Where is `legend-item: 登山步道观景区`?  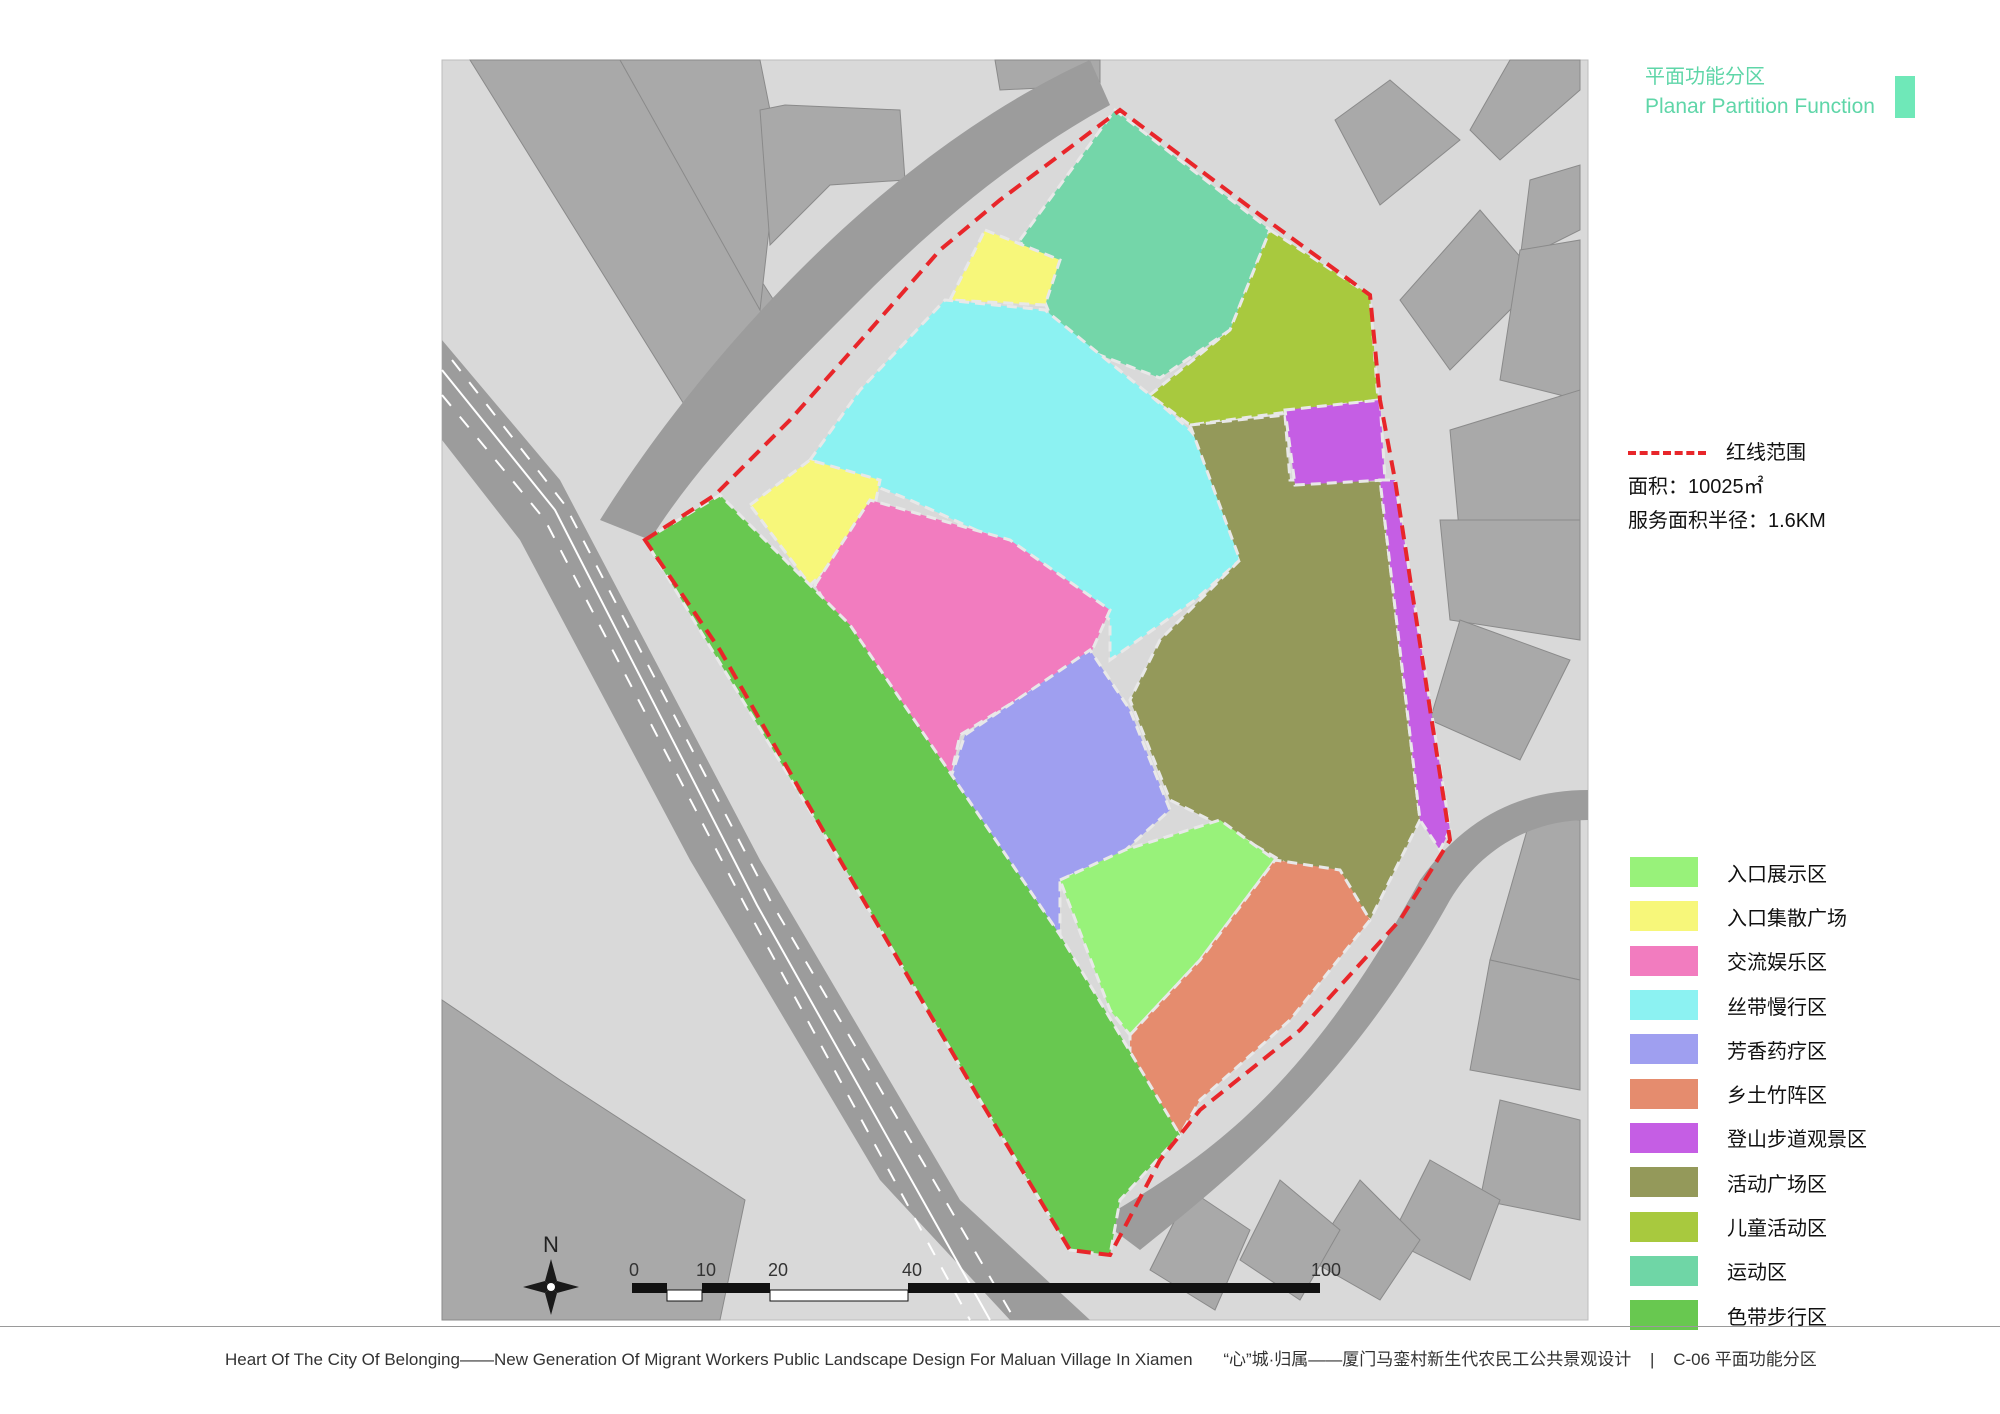 legend-item: 登山步道观景区 is located at coordinates (1748, 1138).